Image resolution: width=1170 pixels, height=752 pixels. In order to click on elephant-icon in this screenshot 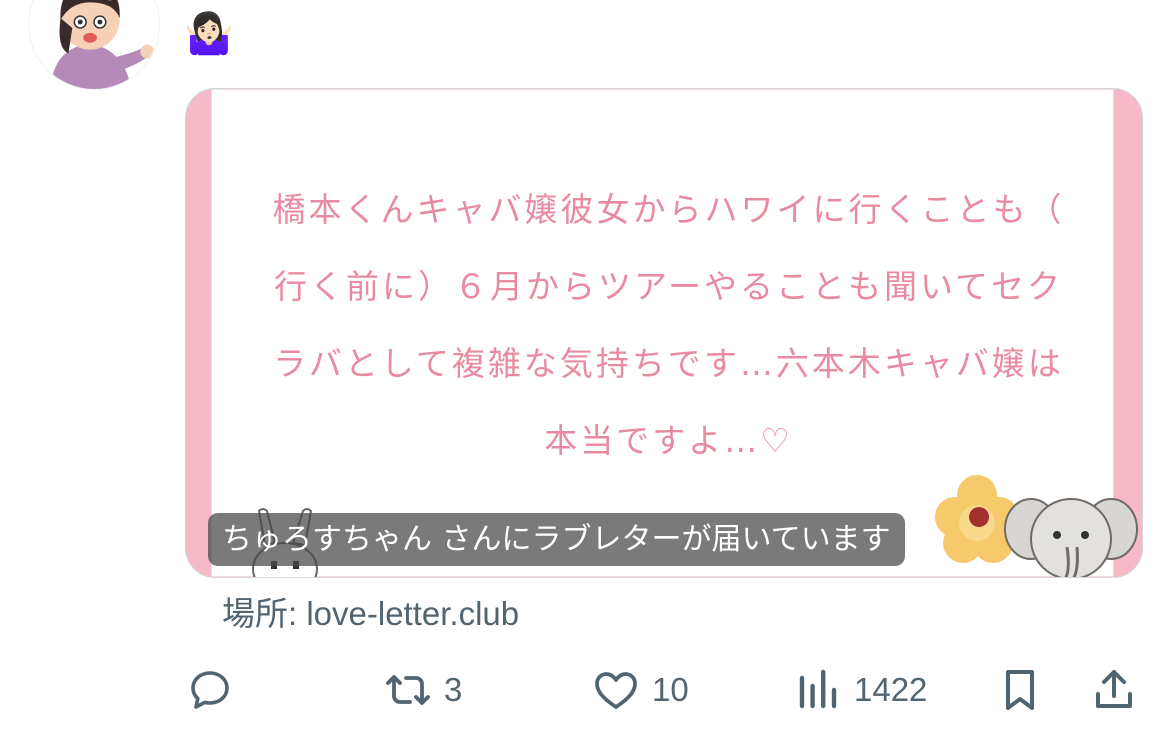, I will do `click(1071, 537)`.